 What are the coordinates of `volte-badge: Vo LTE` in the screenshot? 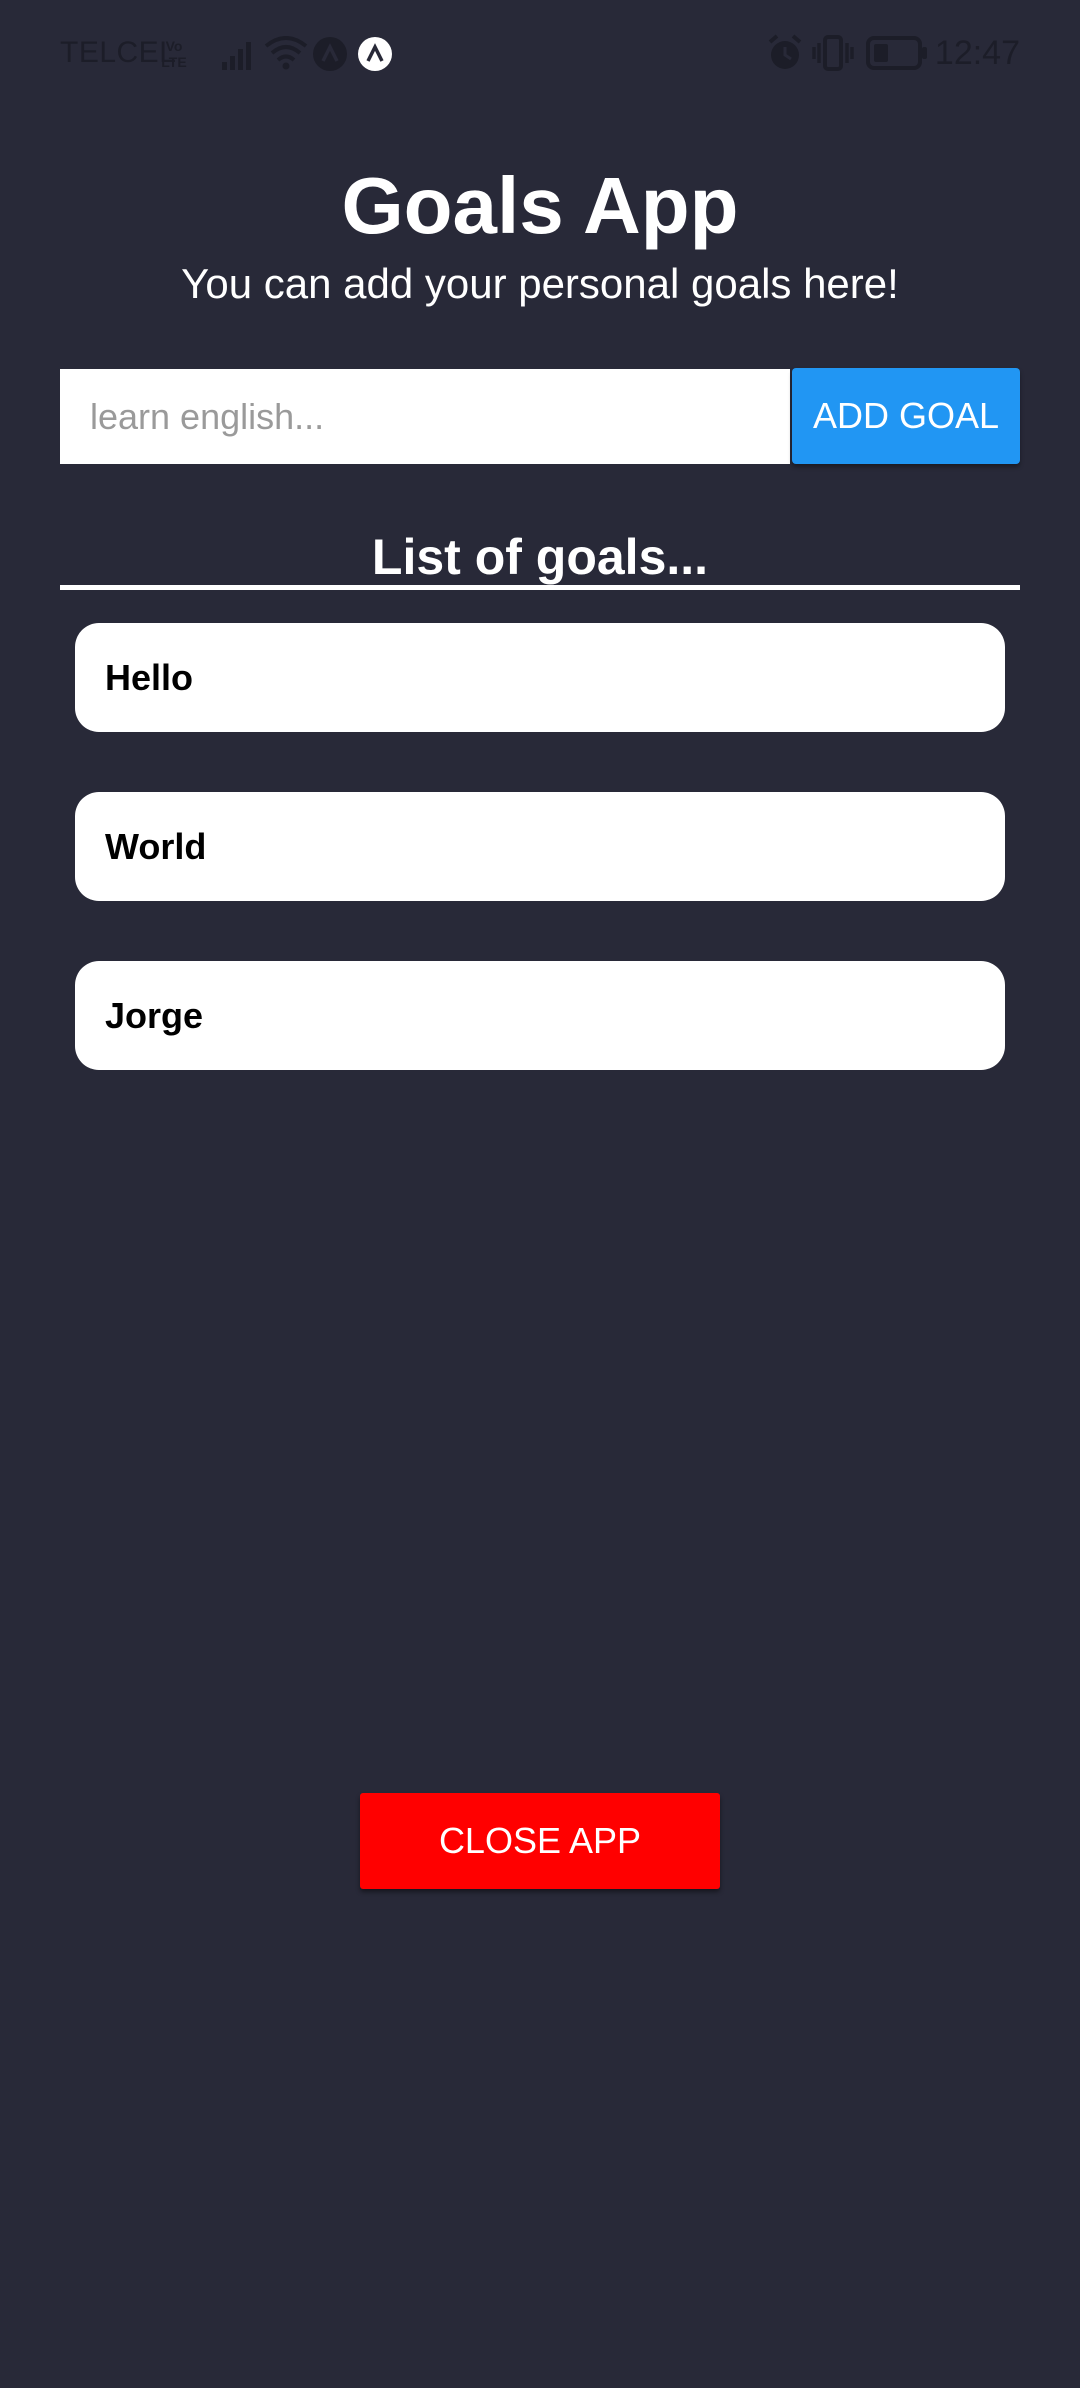 It's located at (174, 54).